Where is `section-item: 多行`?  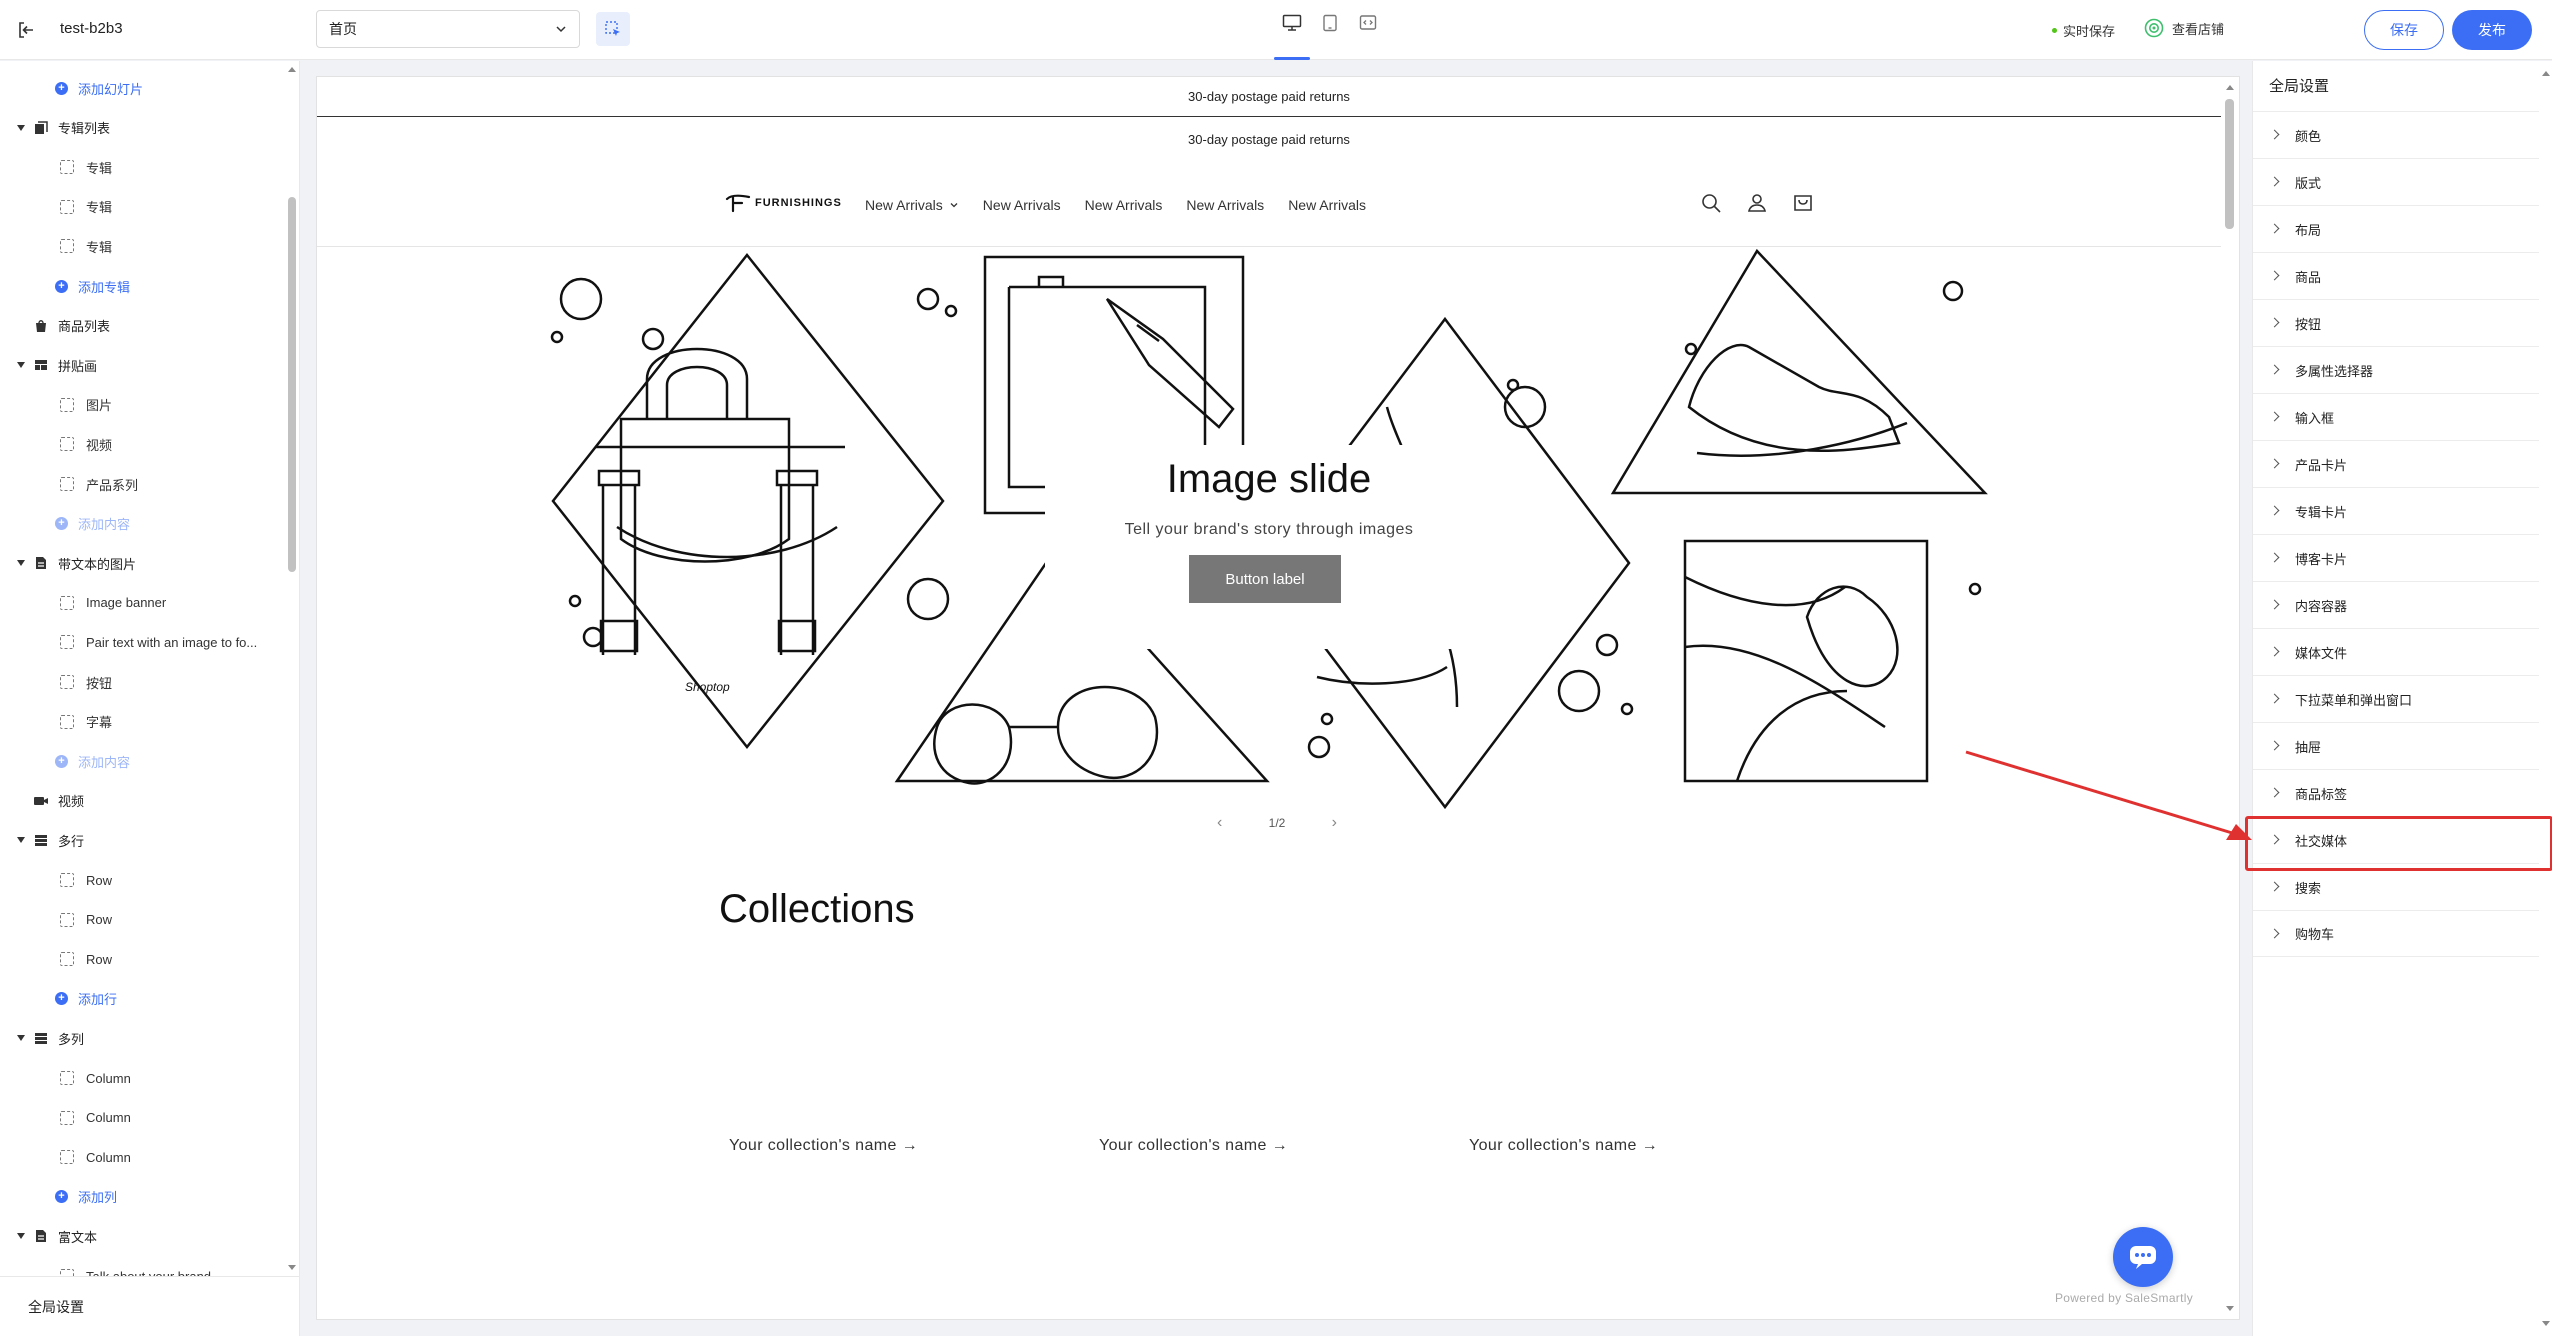
section-item: 多行 is located at coordinates (143, 840).